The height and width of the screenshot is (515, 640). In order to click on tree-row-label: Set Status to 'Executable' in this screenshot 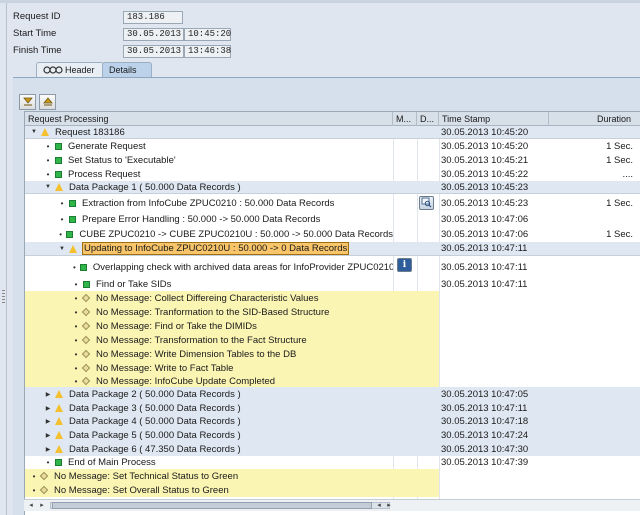, I will do `click(122, 160)`.